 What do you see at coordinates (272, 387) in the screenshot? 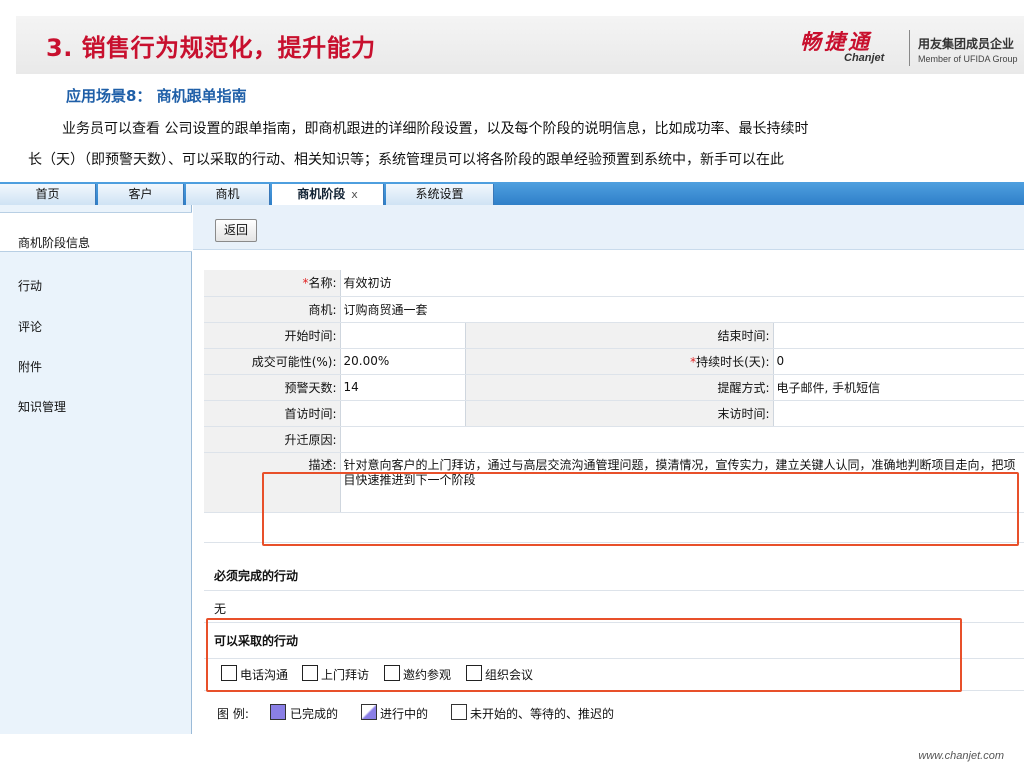
I see `warning-days-label: 预警天数:` at bounding box center [272, 387].